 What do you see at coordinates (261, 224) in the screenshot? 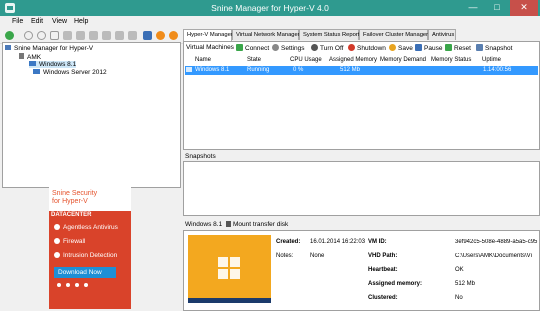
I see `mount-label: Mount transfer disk` at bounding box center [261, 224].